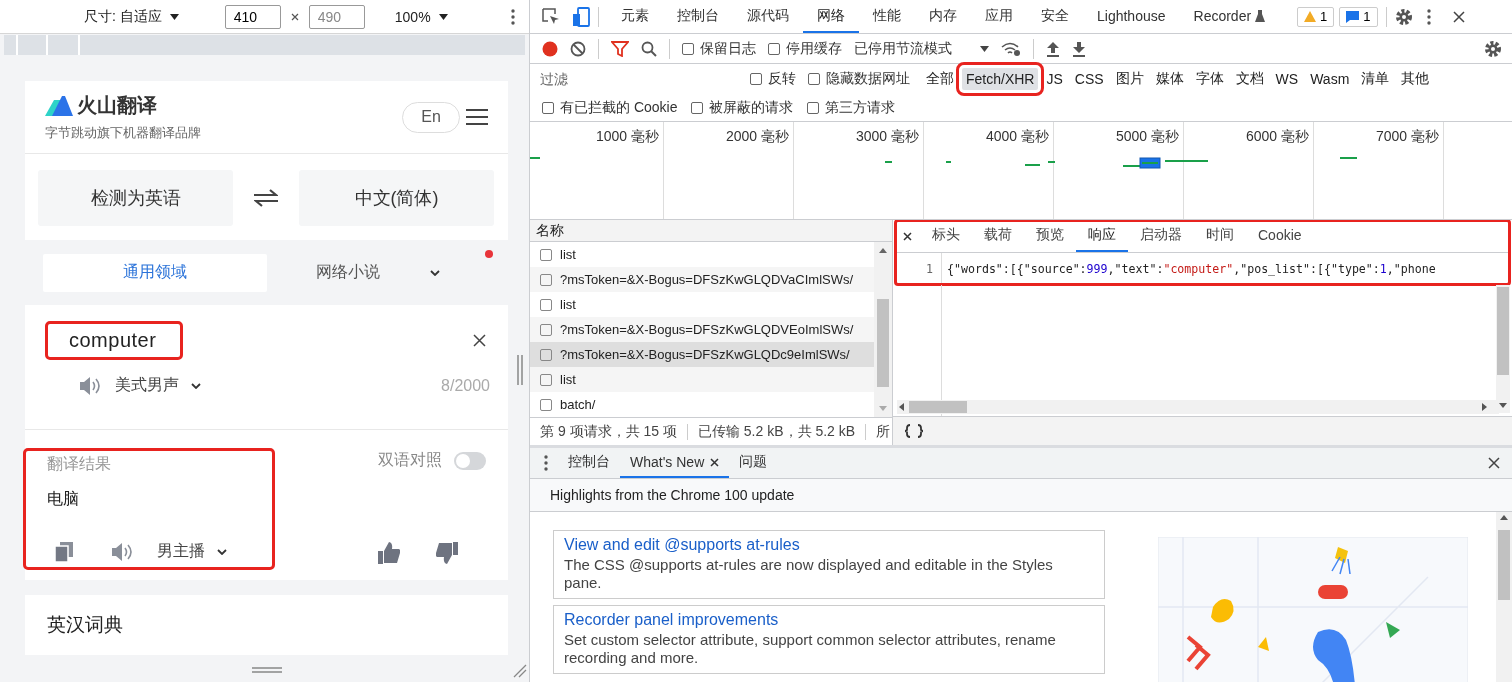 This screenshot has width=1512, height=682. What do you see at coordinates (1220, 236) in the screenshot?
I see `detail-tab: 时间` at bounding box center [1220, 236].